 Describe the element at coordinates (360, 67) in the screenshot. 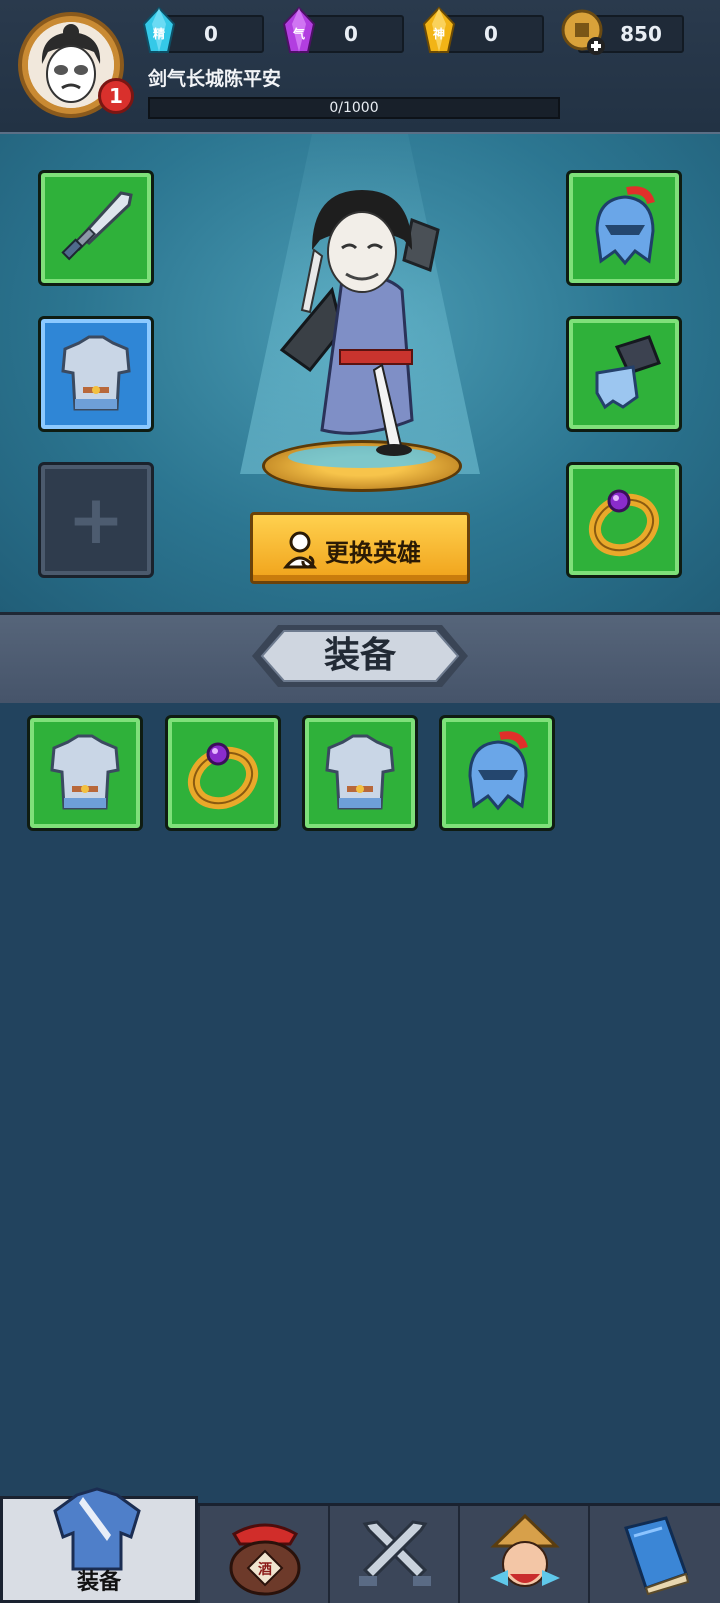

I see `top-bar: 1 0 精 0 气 0 神 850 剑气长城陈平安 0/1000` at that location.